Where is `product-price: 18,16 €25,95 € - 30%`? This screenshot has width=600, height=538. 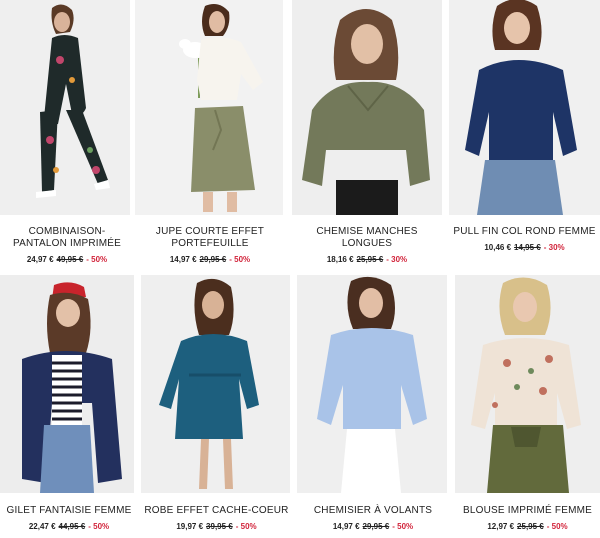 product-price: 18,16 €25,95 € - 30% is located at coordinates (367, 260).